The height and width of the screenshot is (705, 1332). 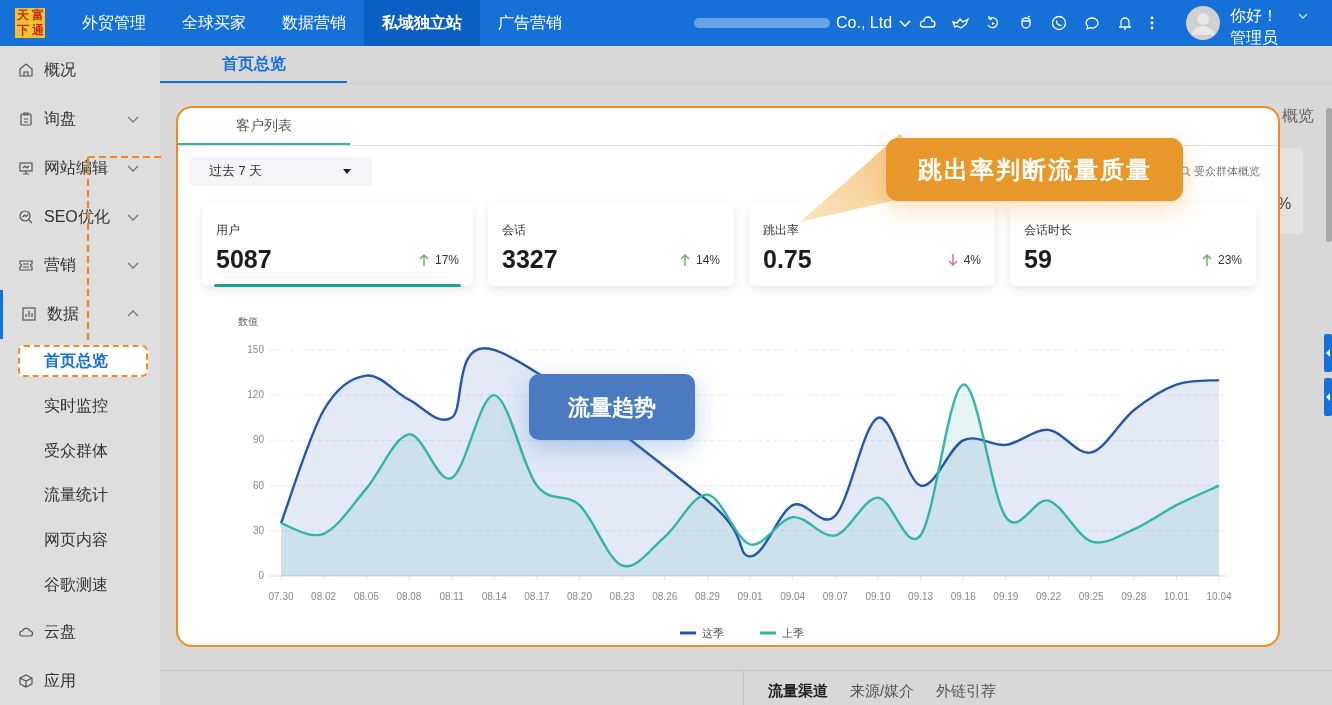 I want to click on home-icon, so click(x=26, y=70).